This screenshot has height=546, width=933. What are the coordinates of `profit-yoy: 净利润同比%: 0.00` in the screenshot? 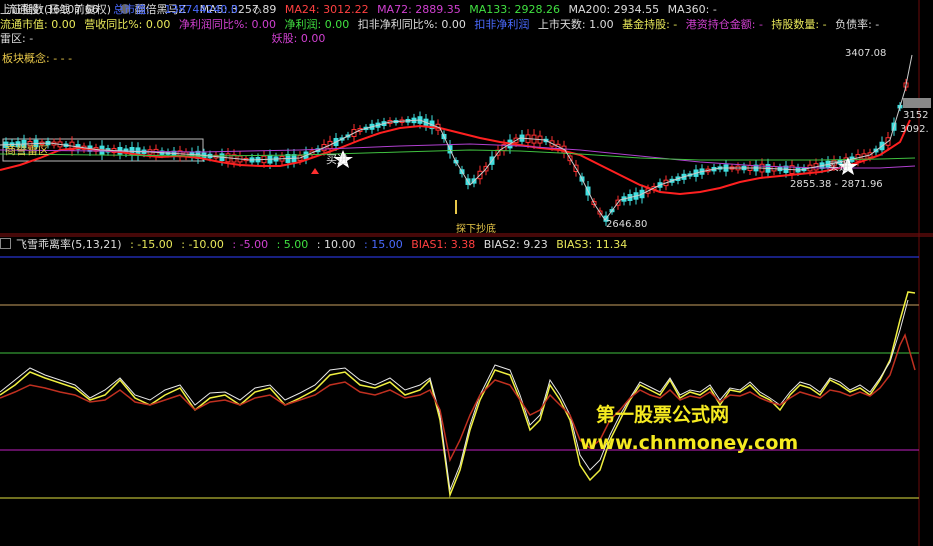 It's located at (227, 24).